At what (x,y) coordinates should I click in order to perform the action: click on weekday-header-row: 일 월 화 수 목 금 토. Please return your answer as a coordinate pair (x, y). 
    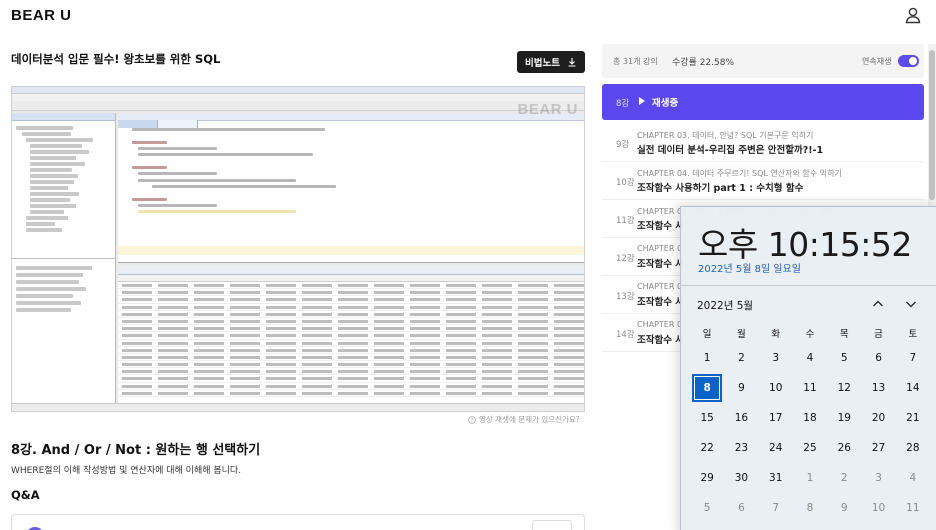
    Looking at the image, I should click on (810, 333).